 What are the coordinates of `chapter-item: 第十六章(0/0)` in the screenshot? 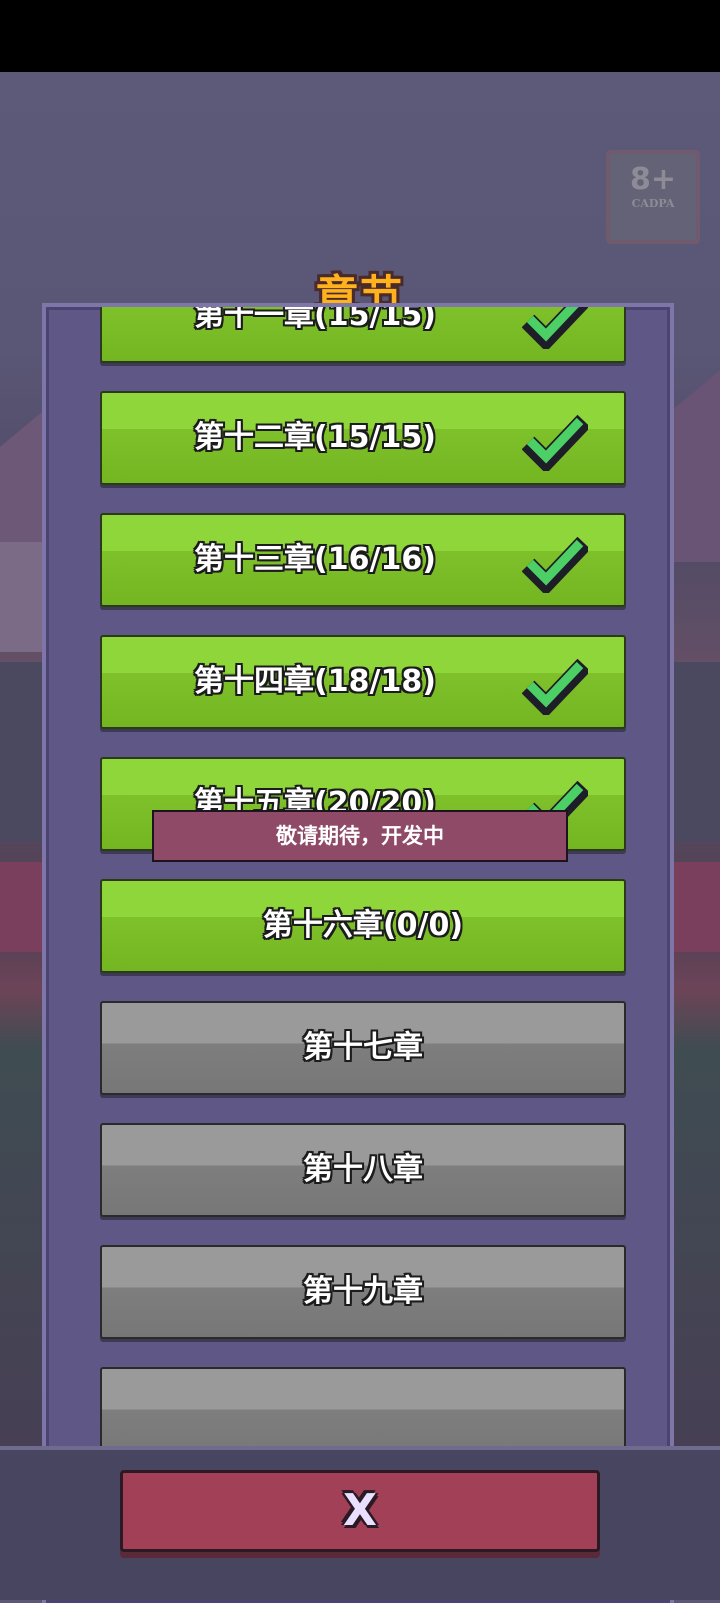 It's located at (363, 926).